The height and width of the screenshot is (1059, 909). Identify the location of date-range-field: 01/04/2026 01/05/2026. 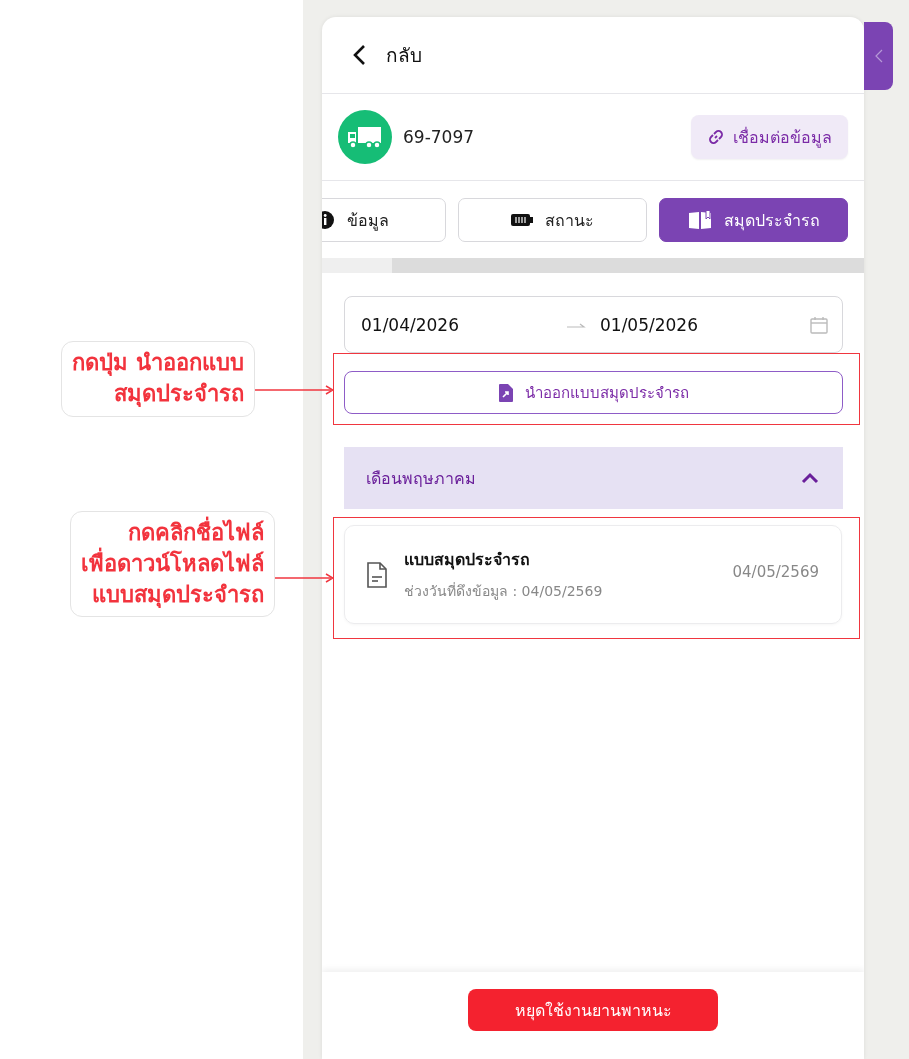
(593, 324).